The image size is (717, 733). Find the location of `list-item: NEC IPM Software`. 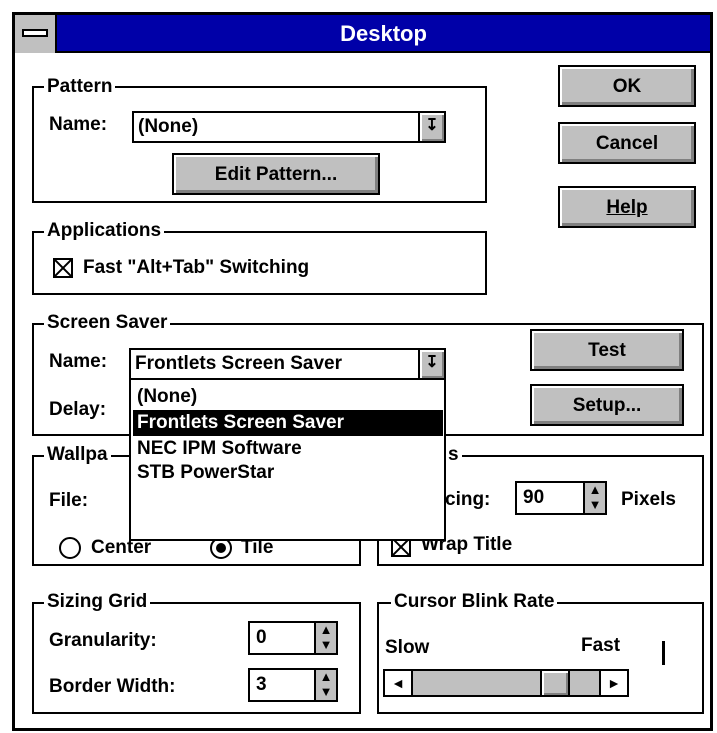

list-item: NEC IPM Software is located at coordinates (288, 449).